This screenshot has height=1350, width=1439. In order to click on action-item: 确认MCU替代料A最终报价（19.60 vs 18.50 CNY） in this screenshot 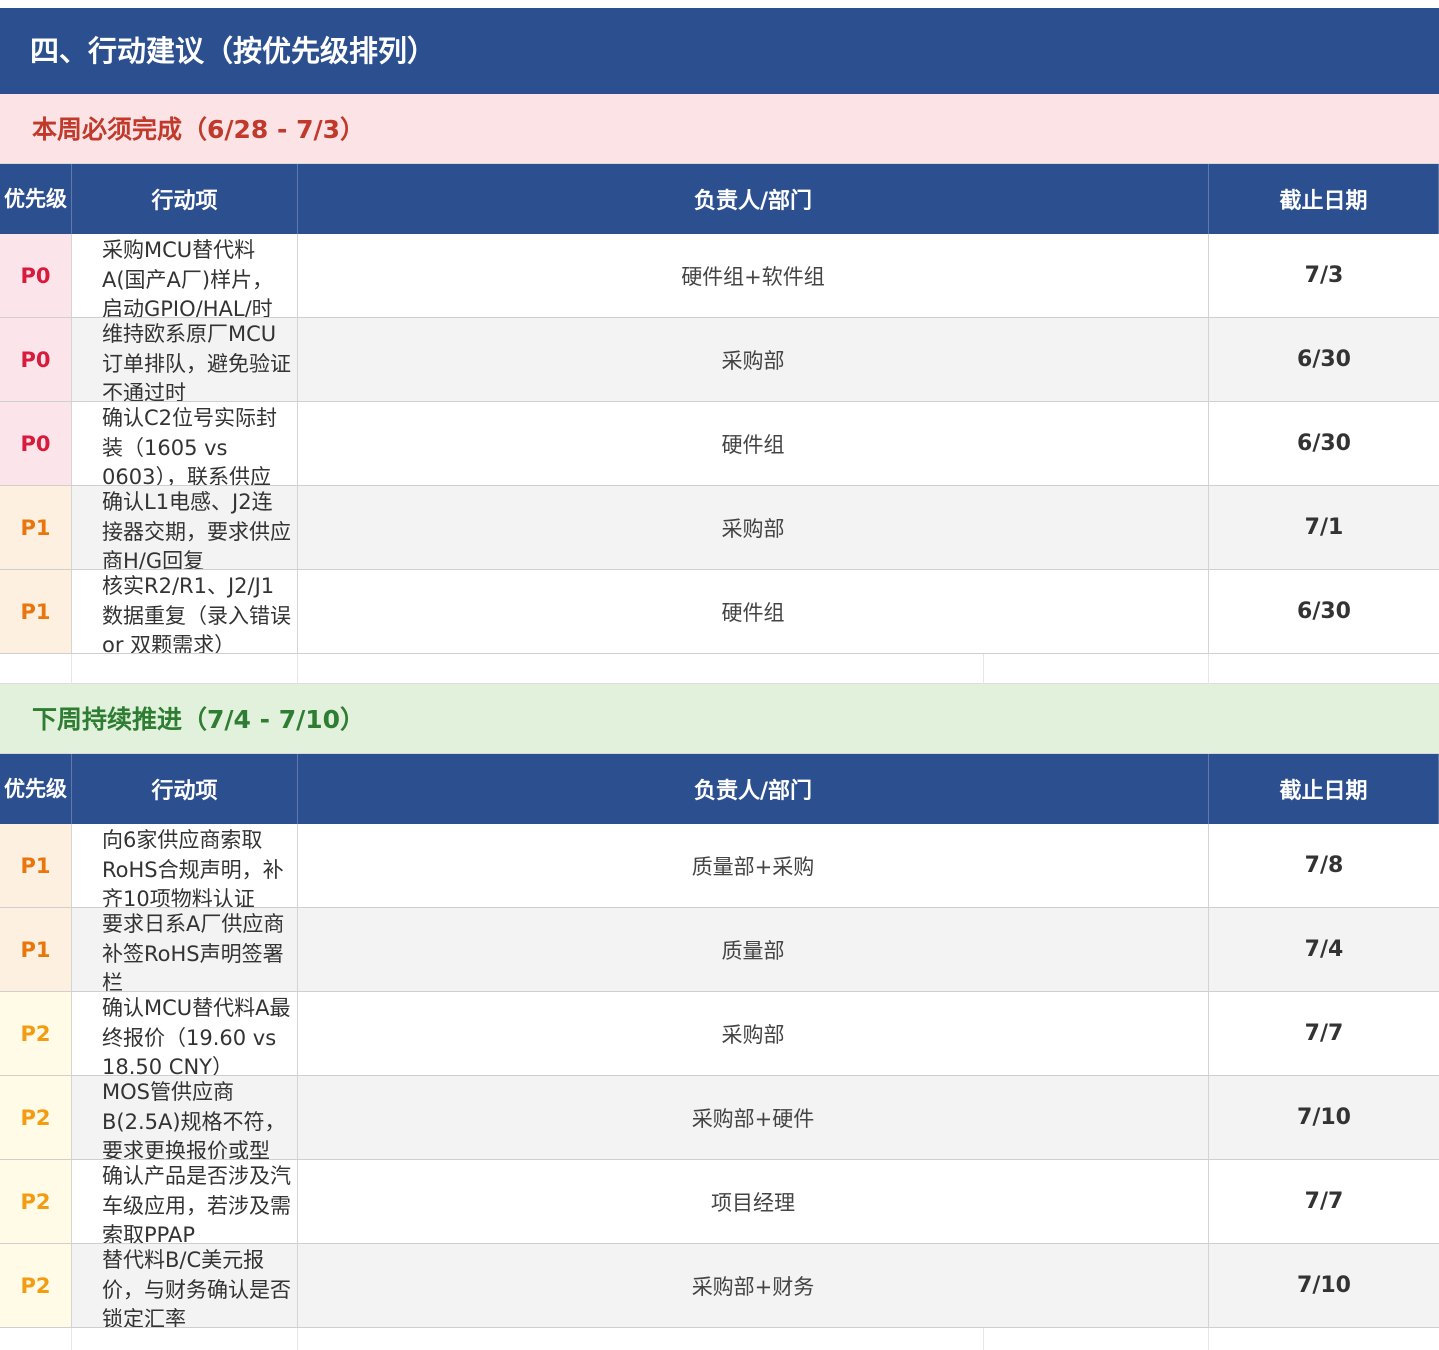, I will do `click(185, 1034)`.